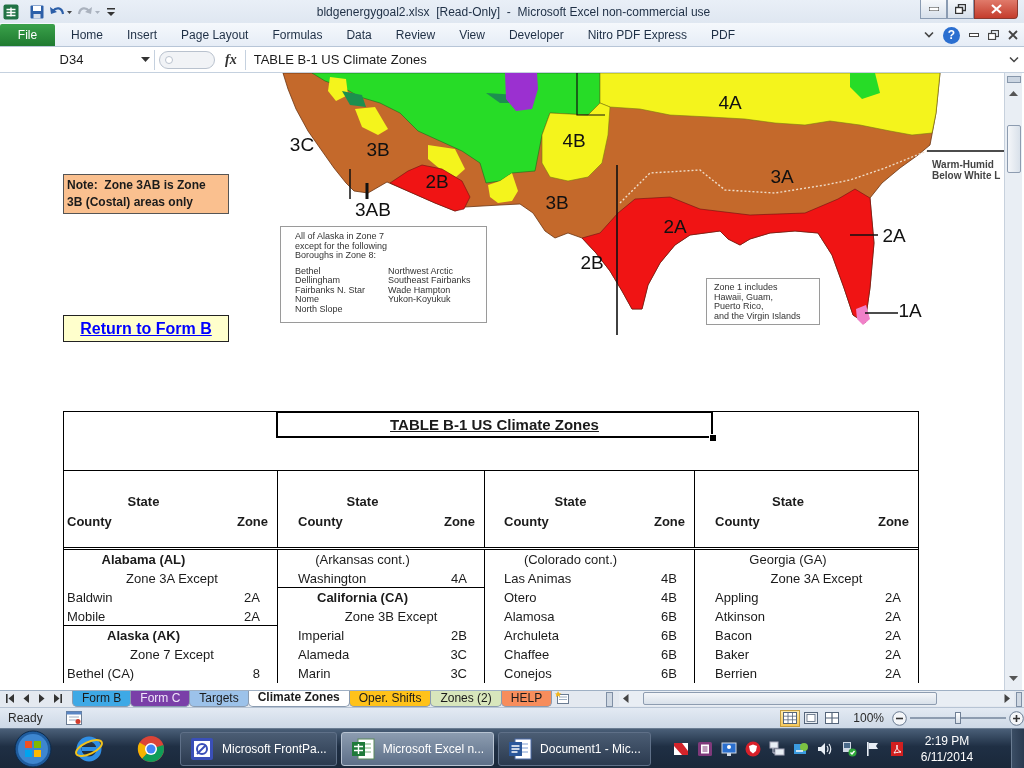  Describe the element at coordinates (420, 290) in the screenshot. I see `borough-name: Wade Hampton` at that location.